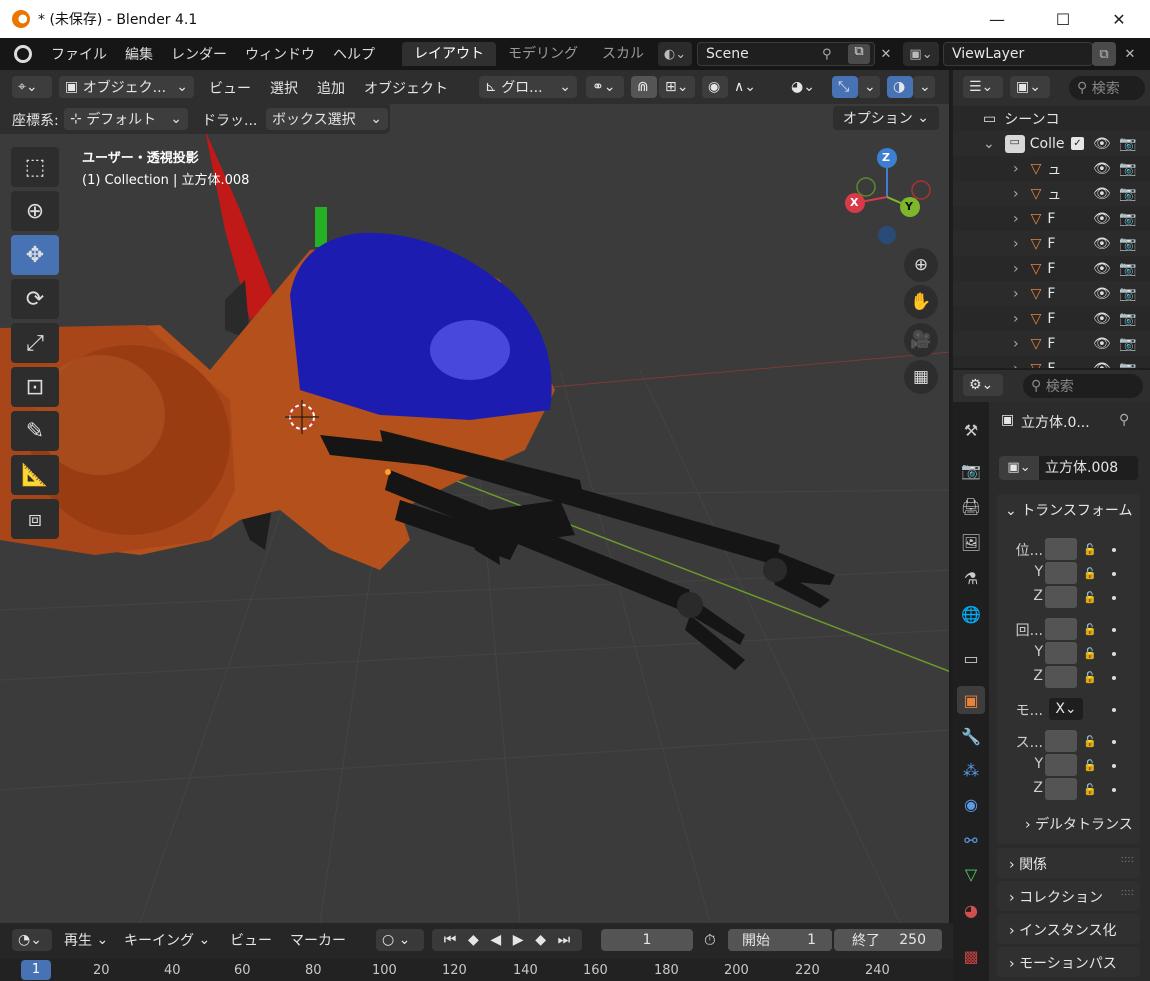 The width and height of the screenshot is (1150, 981). What do you see at coordinates (1030, 87) in the screenshot?
I see `display-mode-icon: ▣⌄` at bounding box center [1030, 87].